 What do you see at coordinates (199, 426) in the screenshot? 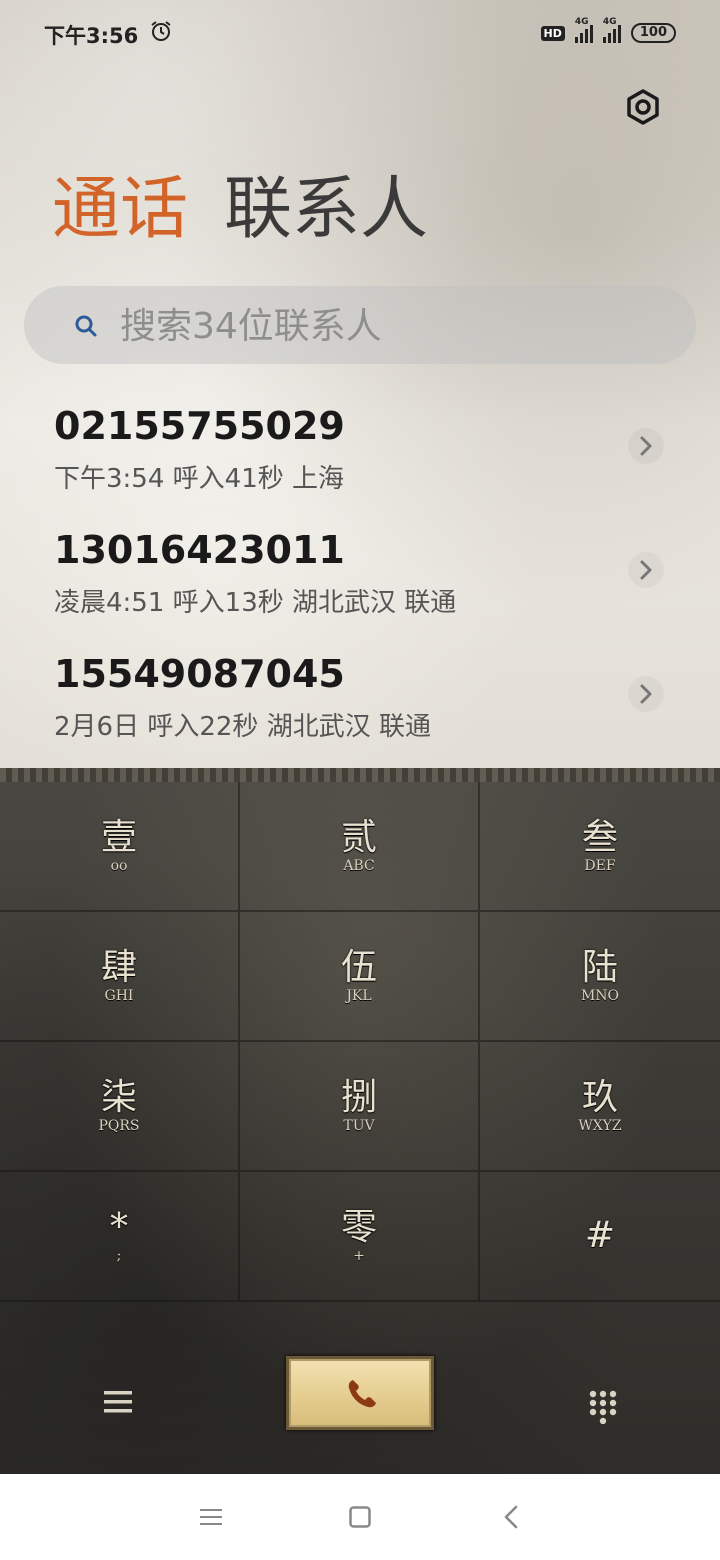
I see `call-number: 02155755029` at bounding box center [199, 426].